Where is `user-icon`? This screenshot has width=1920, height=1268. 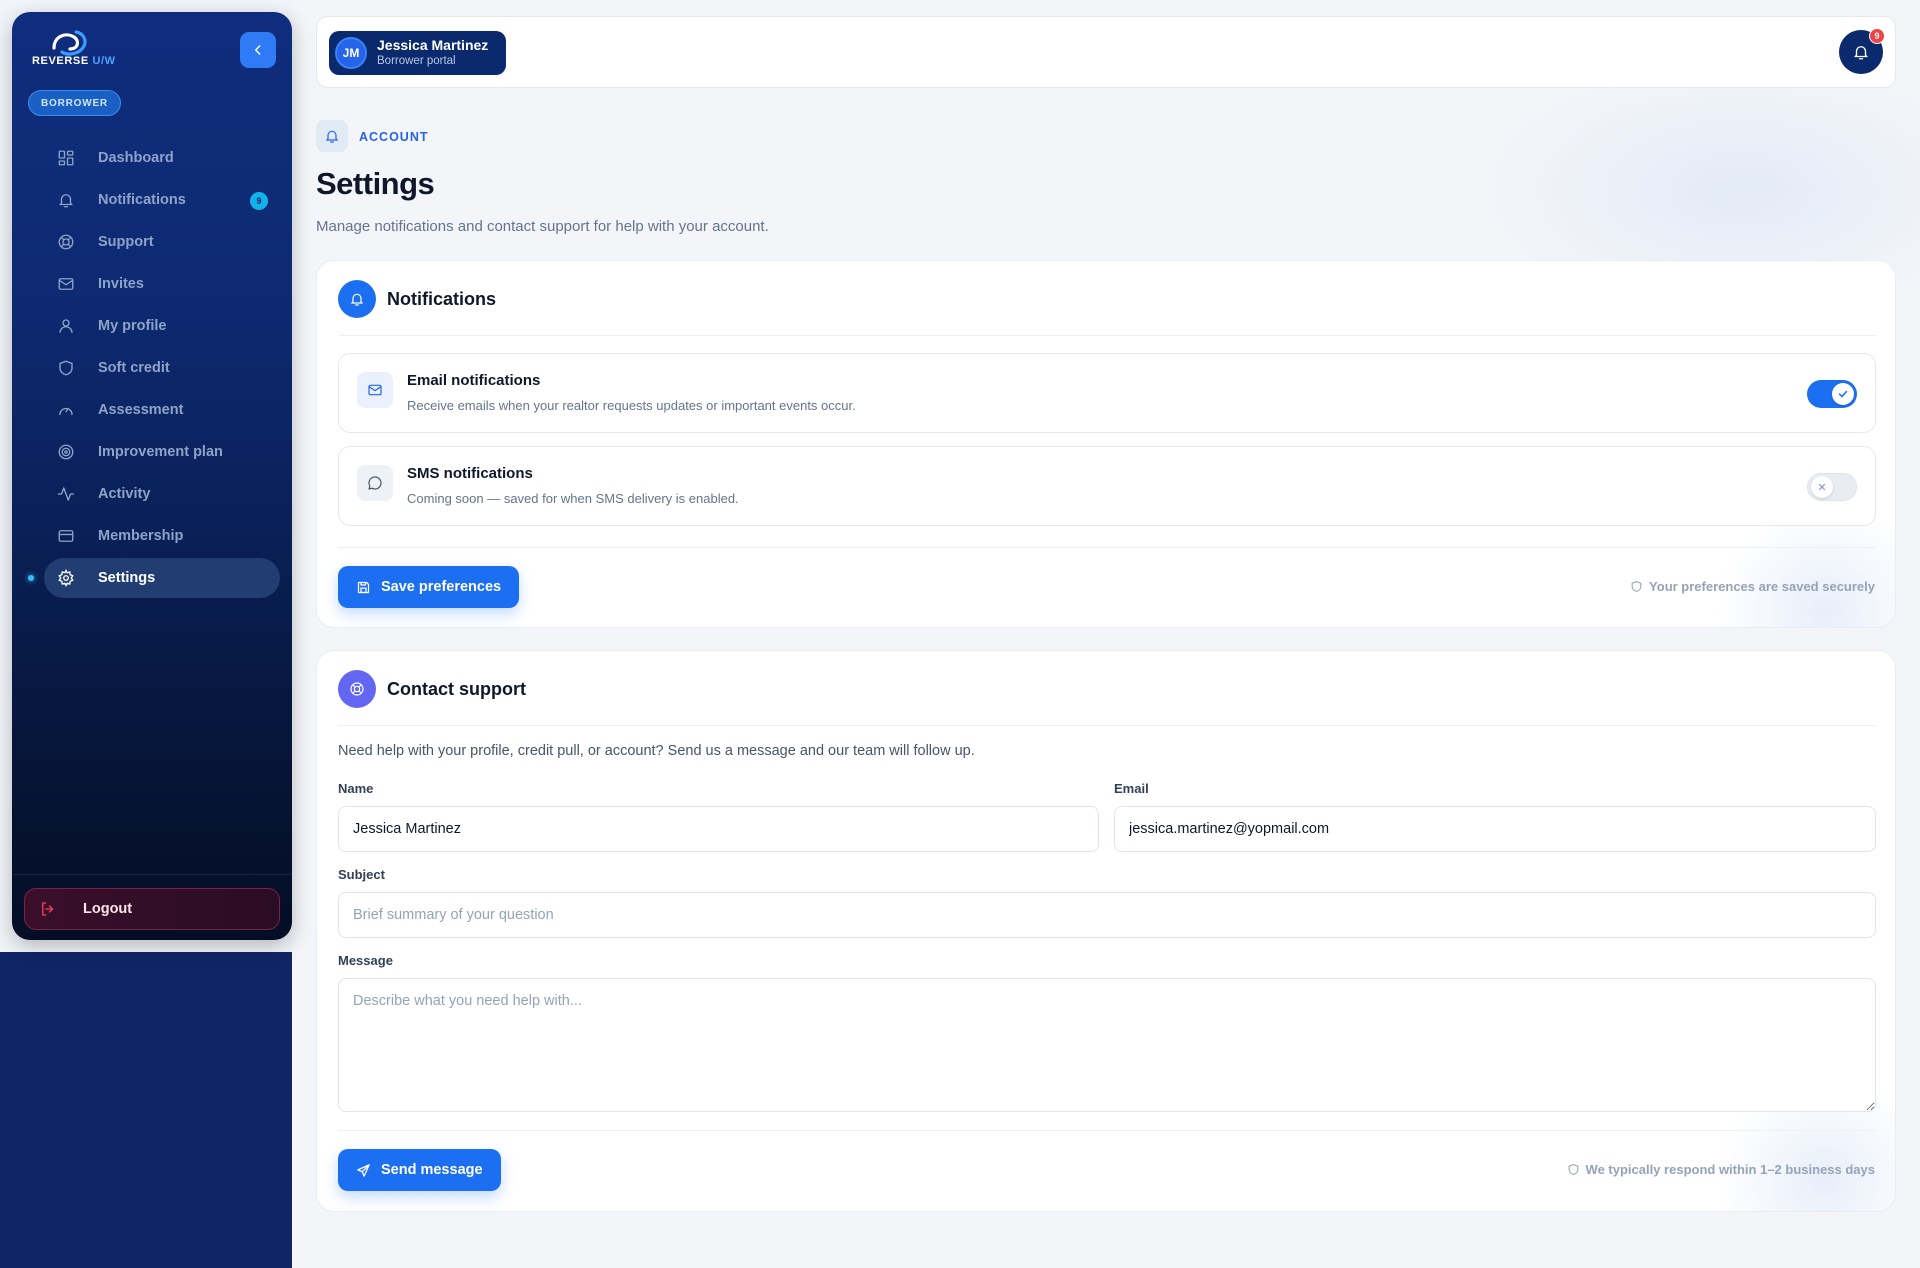 user-icon is located at coordinates (66, 326).